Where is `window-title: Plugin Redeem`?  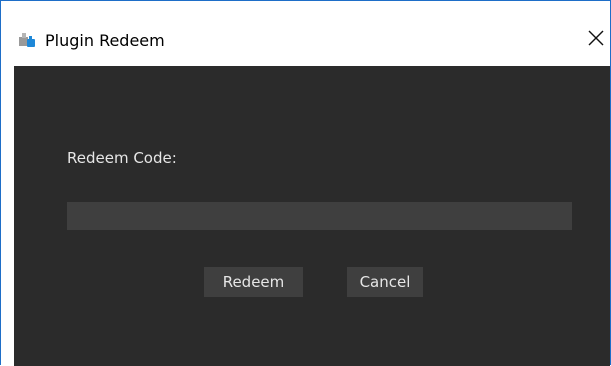 window-title: Plugin Redeem is located at coordinates (105, 40).